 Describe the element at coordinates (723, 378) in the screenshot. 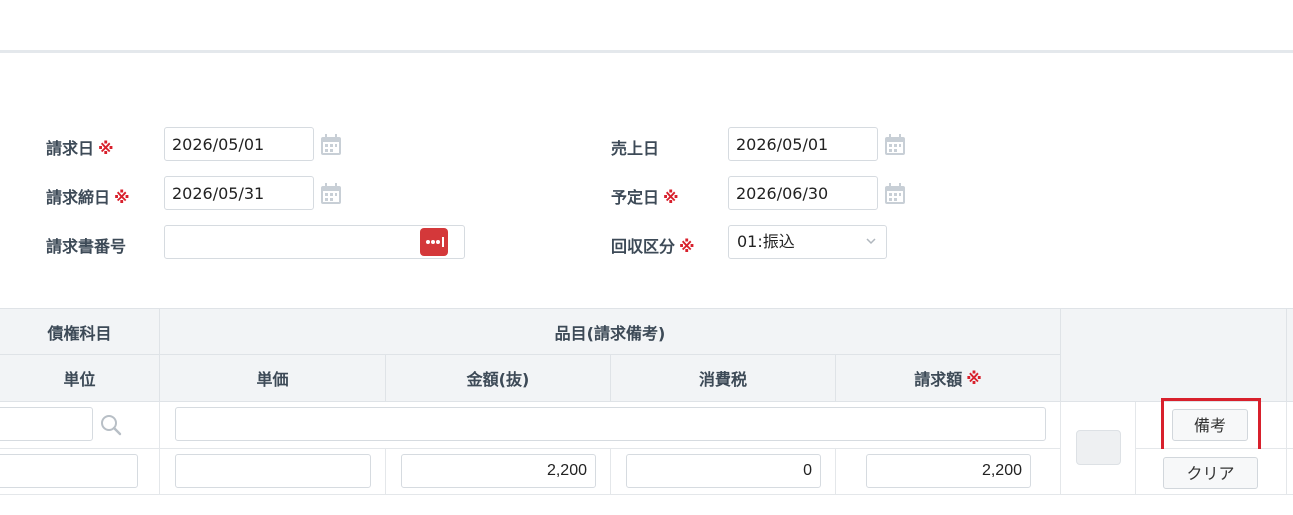

I see `header-tax: 消費税` at that location.